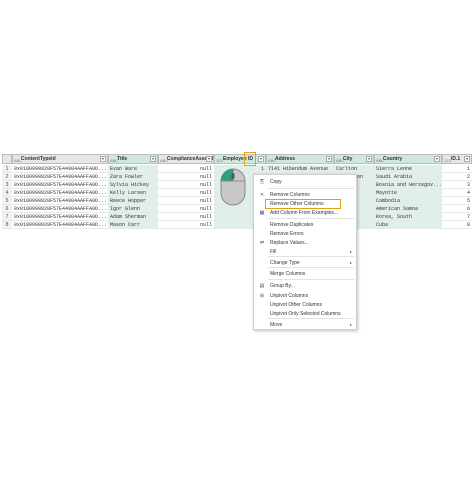 The width and height of the screenshot is (474, 484). I want to click on row-number: 8, so click(7, 225).